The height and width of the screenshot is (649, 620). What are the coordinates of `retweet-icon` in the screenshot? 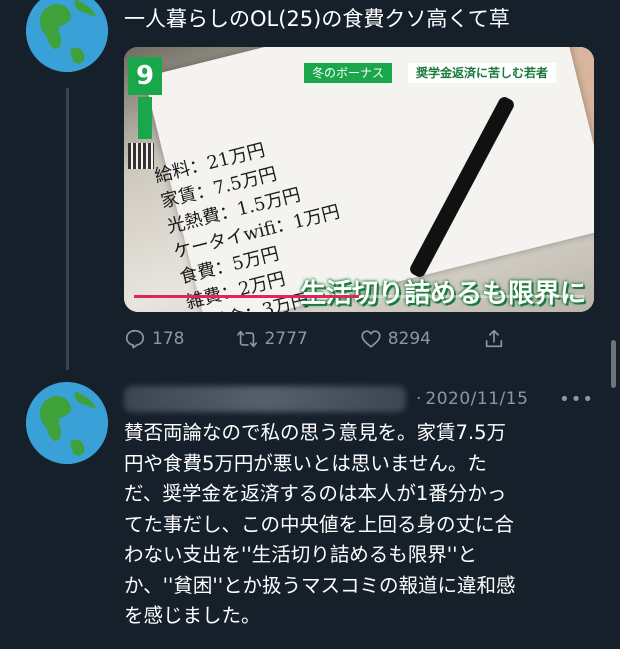 It's located at (247, 339).